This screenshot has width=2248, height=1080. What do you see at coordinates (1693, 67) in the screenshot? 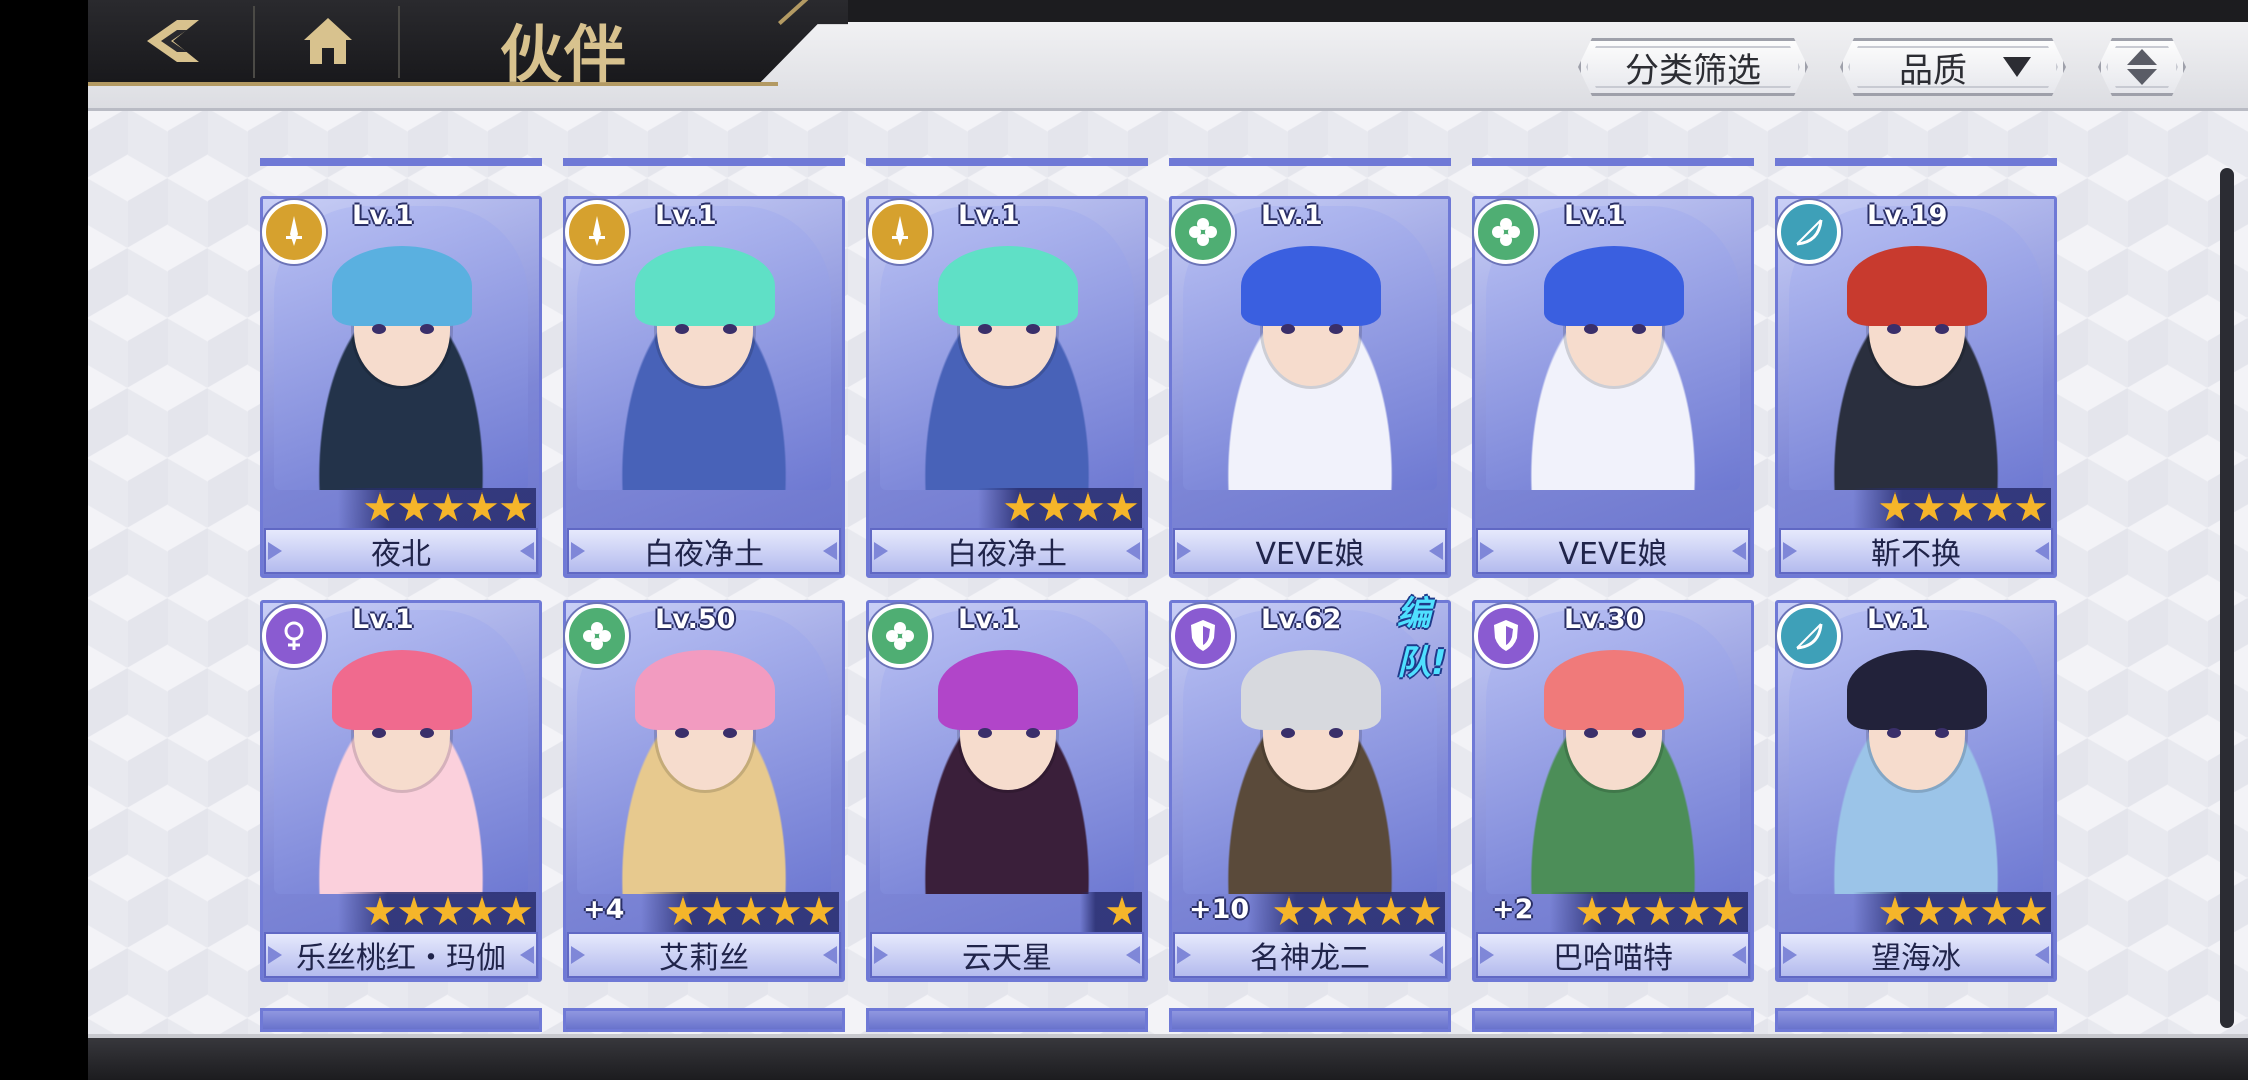
I see `category-filter-button: 分类筛选` at bounding box center [1693, 67].